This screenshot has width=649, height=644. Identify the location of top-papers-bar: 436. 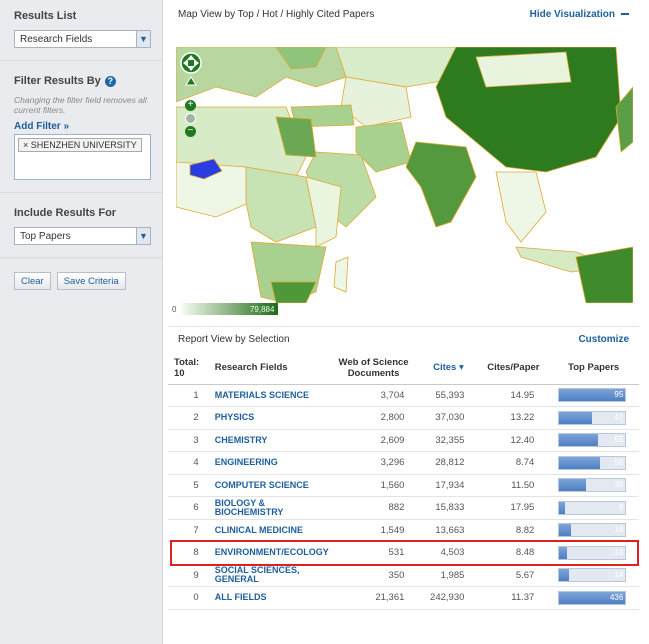
(592, 597).